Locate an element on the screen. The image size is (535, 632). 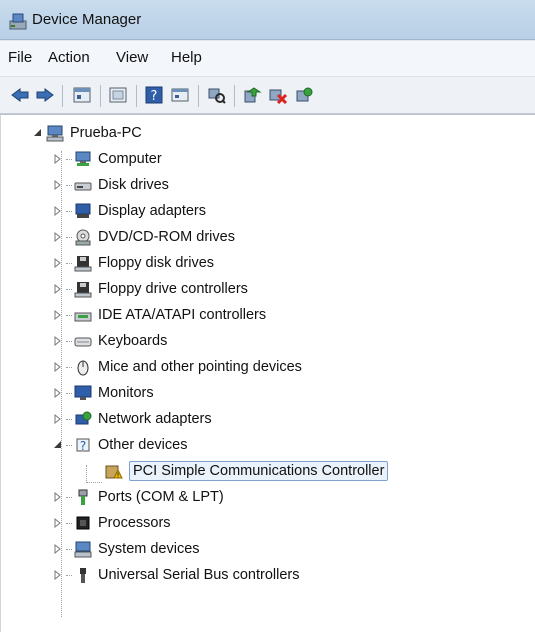
tree-category-item: Display adapters is located at coordinates (129, 211).